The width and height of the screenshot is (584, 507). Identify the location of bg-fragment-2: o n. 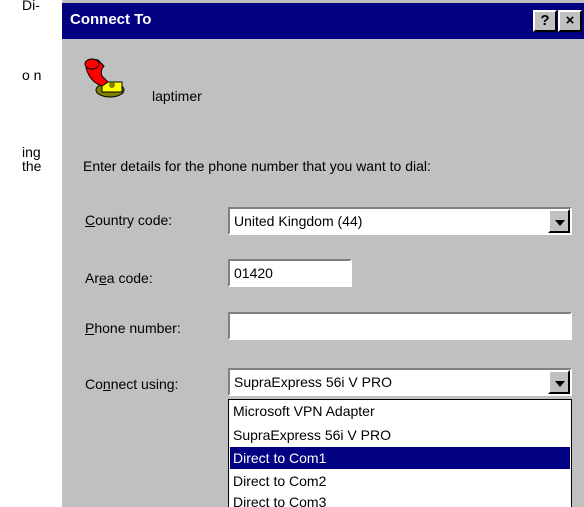
(32, 75).